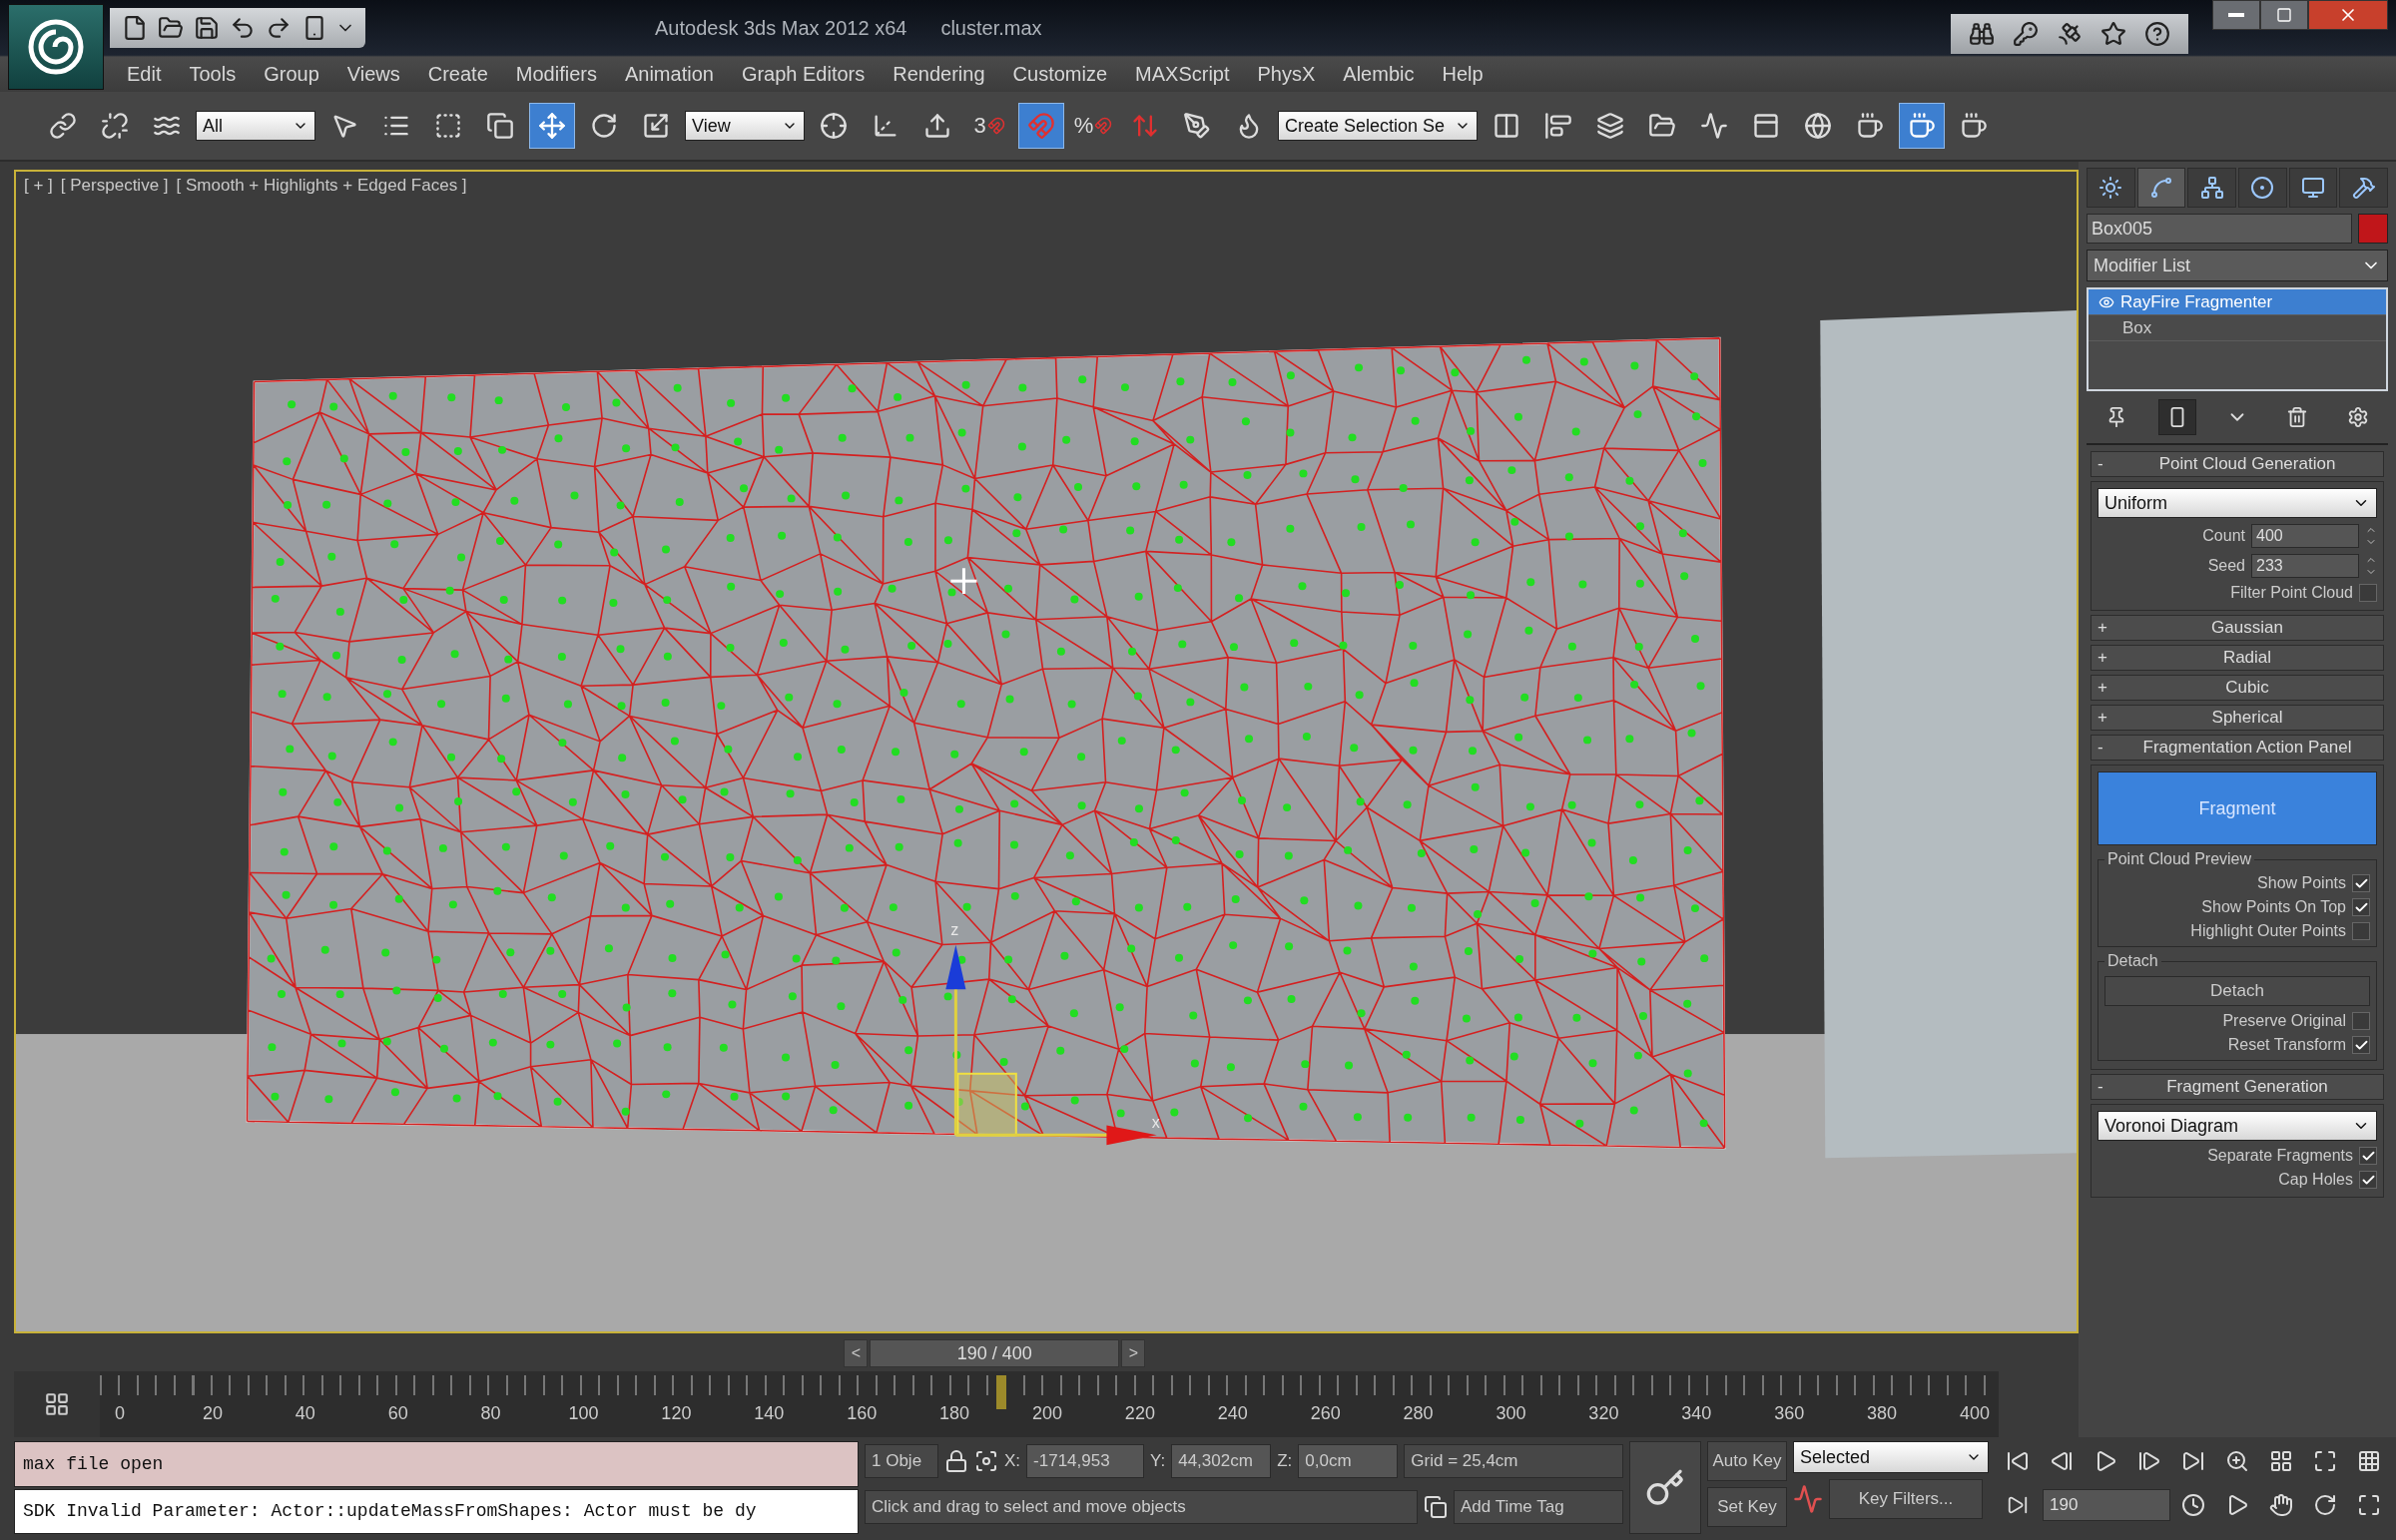 The image size is (2396, 1540). What do you see at coordinates (1348, 1461) in the screenshot?
I see `z-coordinate-field: 0,0cm` at bounding box center [1348, 1461].